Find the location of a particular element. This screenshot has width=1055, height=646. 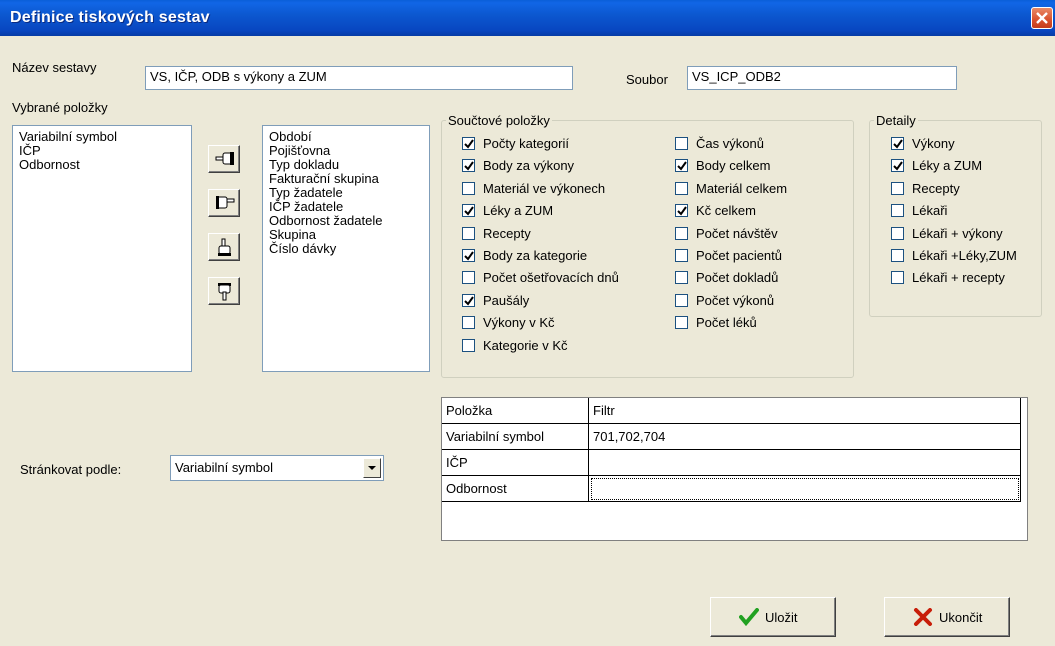

detail-item-checkbox: Lékaři + recepty is located at coordinates (948, 278).